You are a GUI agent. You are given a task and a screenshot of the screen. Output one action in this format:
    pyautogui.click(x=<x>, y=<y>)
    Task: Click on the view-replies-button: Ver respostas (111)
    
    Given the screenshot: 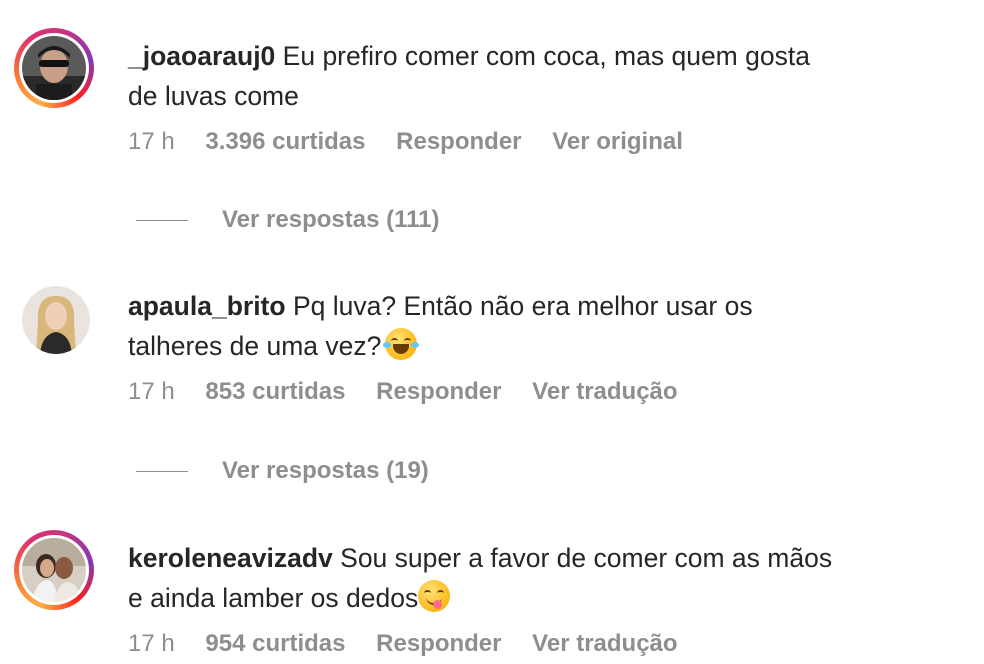 What is the action you would take?
    pyautogui.click(x=287, y=220)
    